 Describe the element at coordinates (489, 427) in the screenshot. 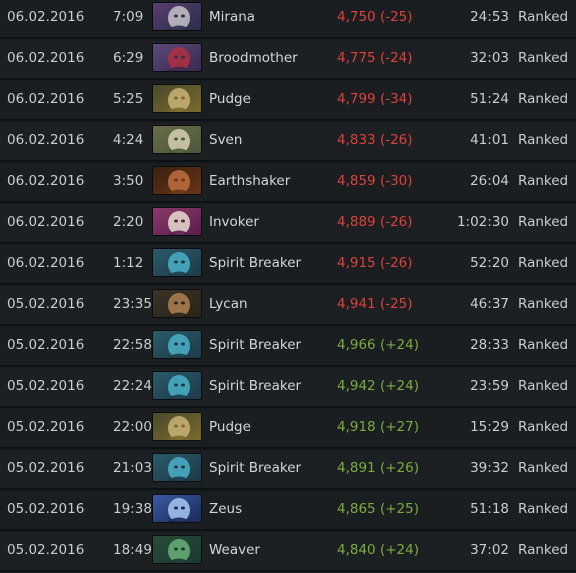

I see `match-duration: 15:29` at that location.